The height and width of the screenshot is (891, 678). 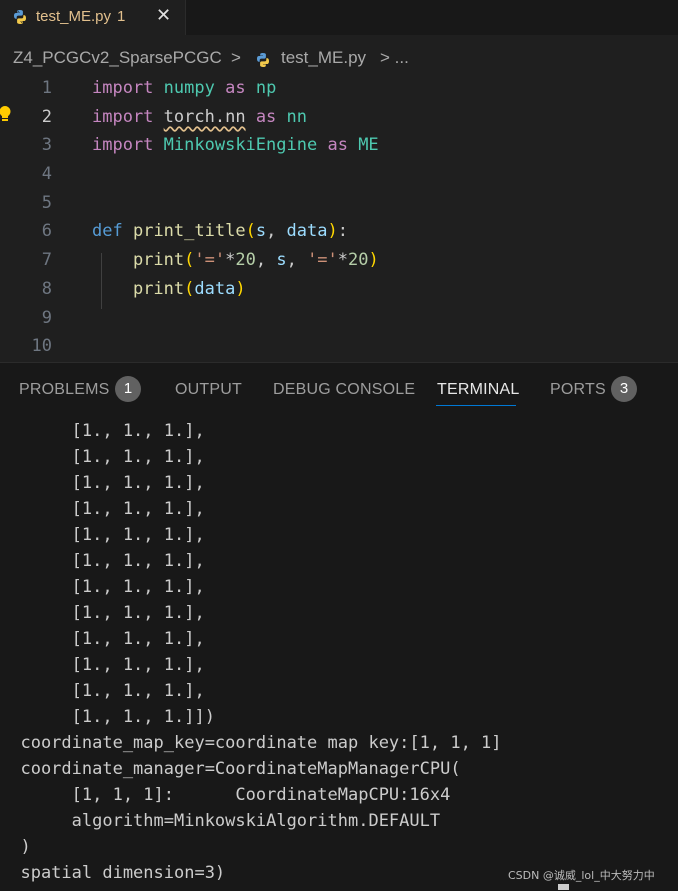 I want to click on code-line: 3 import MinkowskiEngine as ME, so click(x=339, y=146).